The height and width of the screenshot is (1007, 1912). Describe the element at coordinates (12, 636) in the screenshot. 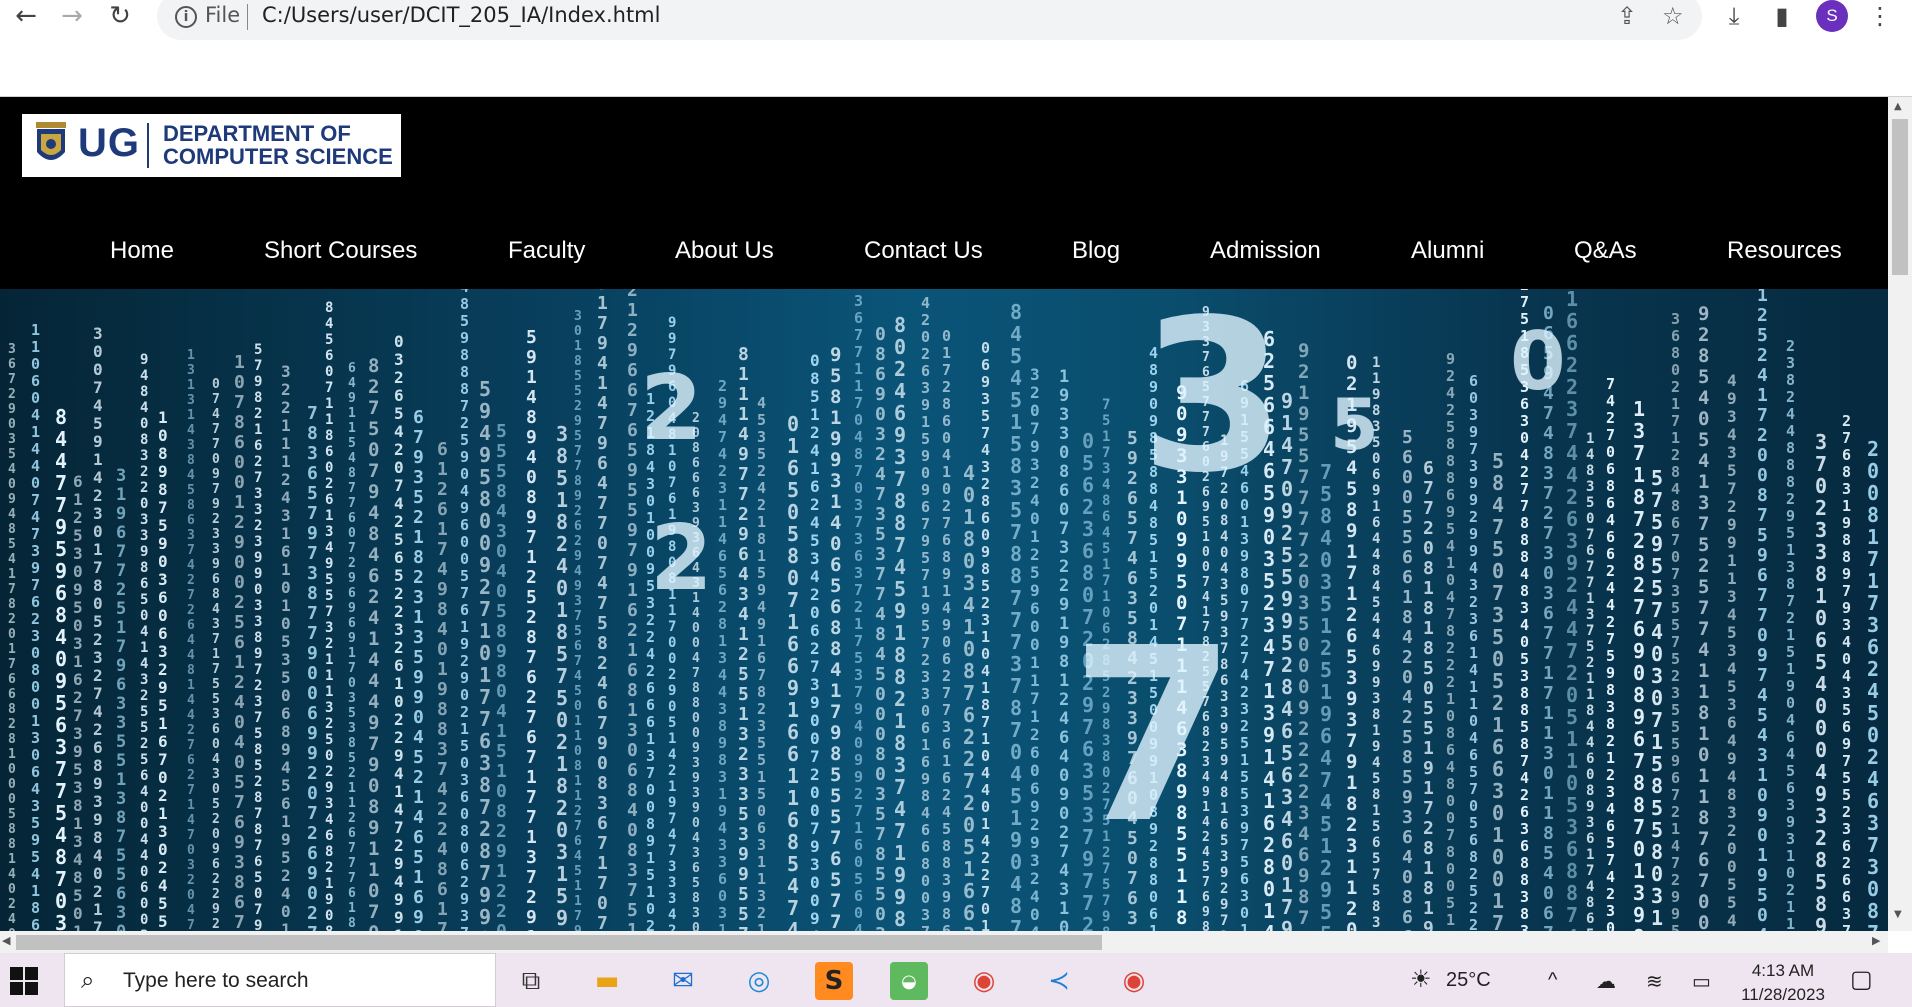

I see `digital-rain-column: 3672903540948541782017668281000588140240` at that location.